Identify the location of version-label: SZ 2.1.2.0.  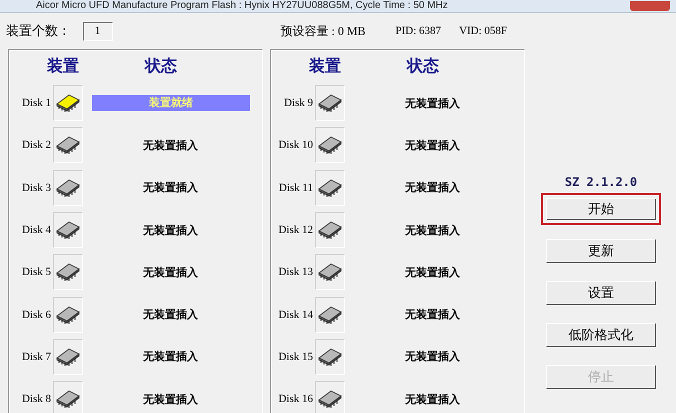
(601, 182).